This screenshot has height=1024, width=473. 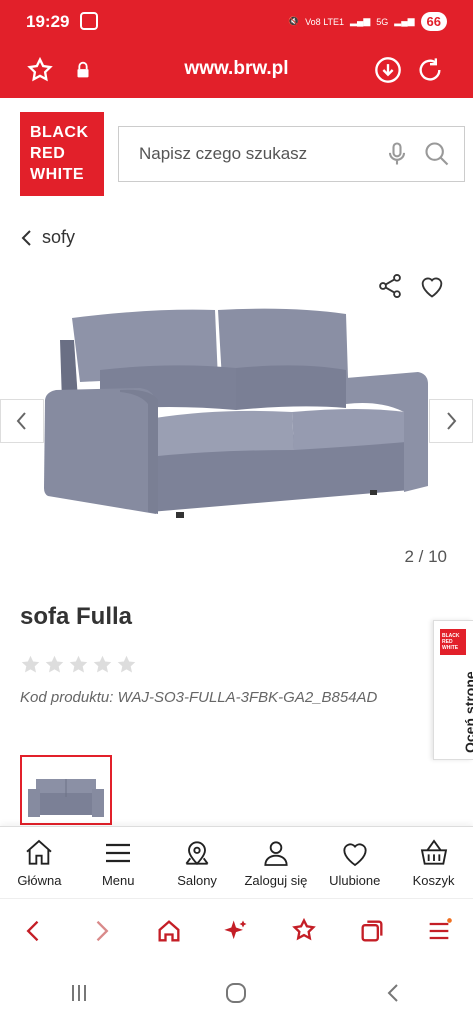 I want to click on nav-stores-label: Salony, so click(x=197, y=880).